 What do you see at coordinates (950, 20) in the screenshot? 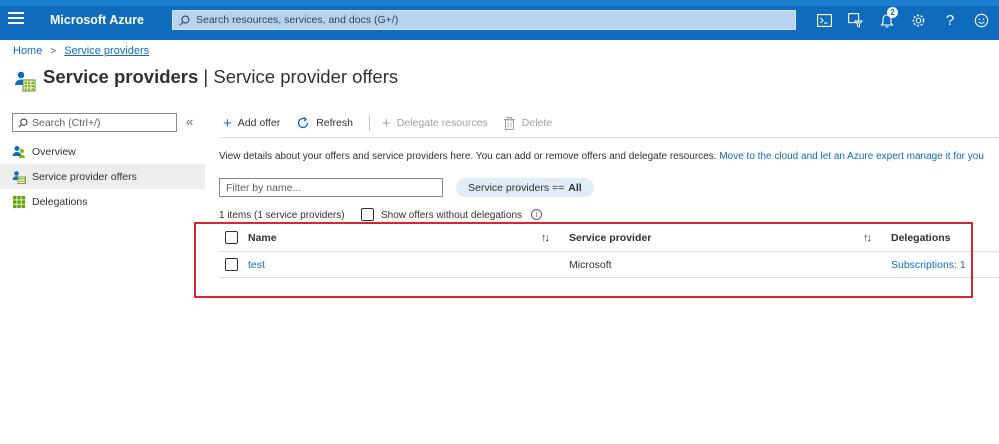
I see `help-icon: ?` at bounding box center [950, 20].